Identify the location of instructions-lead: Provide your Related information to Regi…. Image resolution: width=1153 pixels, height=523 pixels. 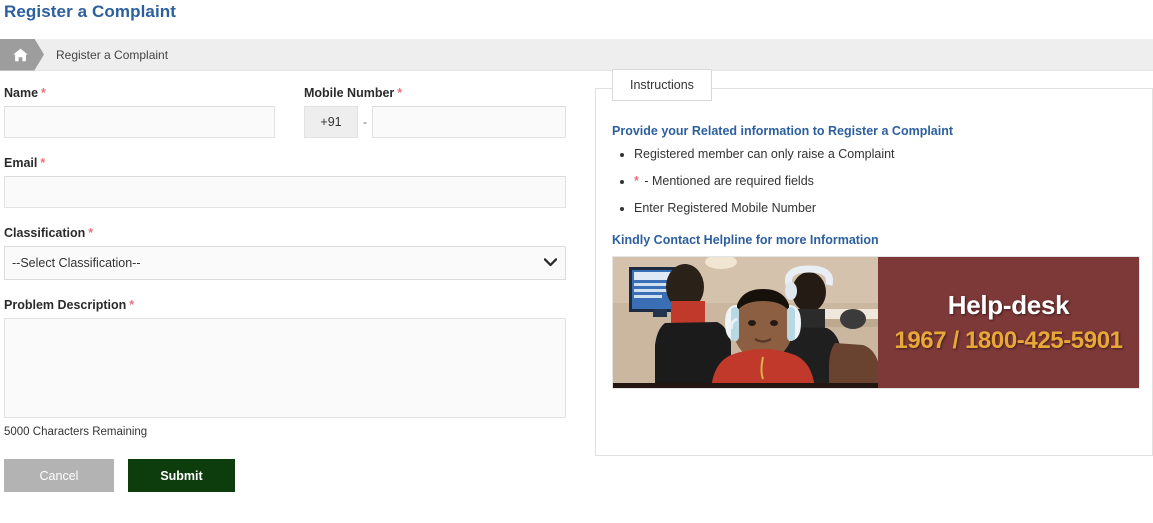
(783, 131).